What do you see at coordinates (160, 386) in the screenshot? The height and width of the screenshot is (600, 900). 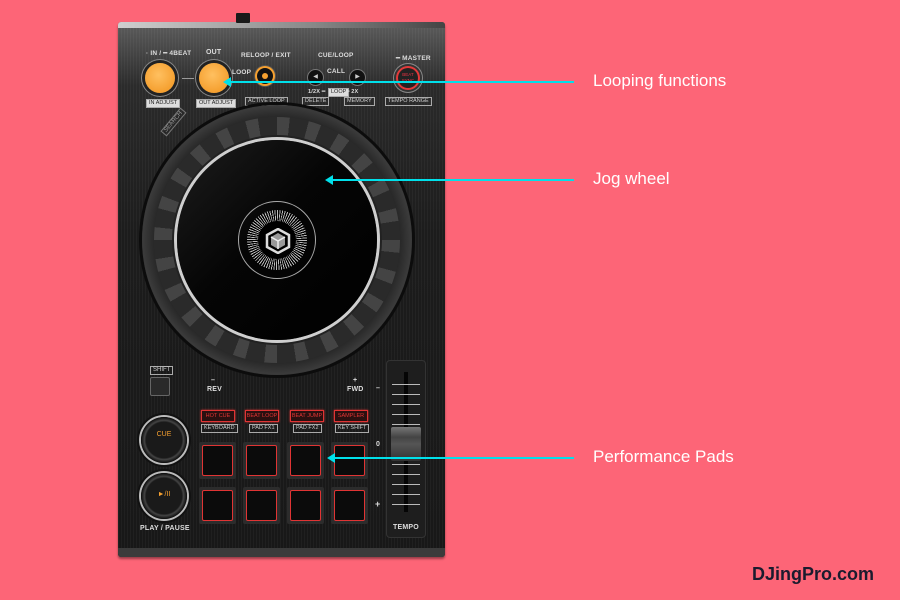 I see `shift-button` at bounding box center [160, 386].